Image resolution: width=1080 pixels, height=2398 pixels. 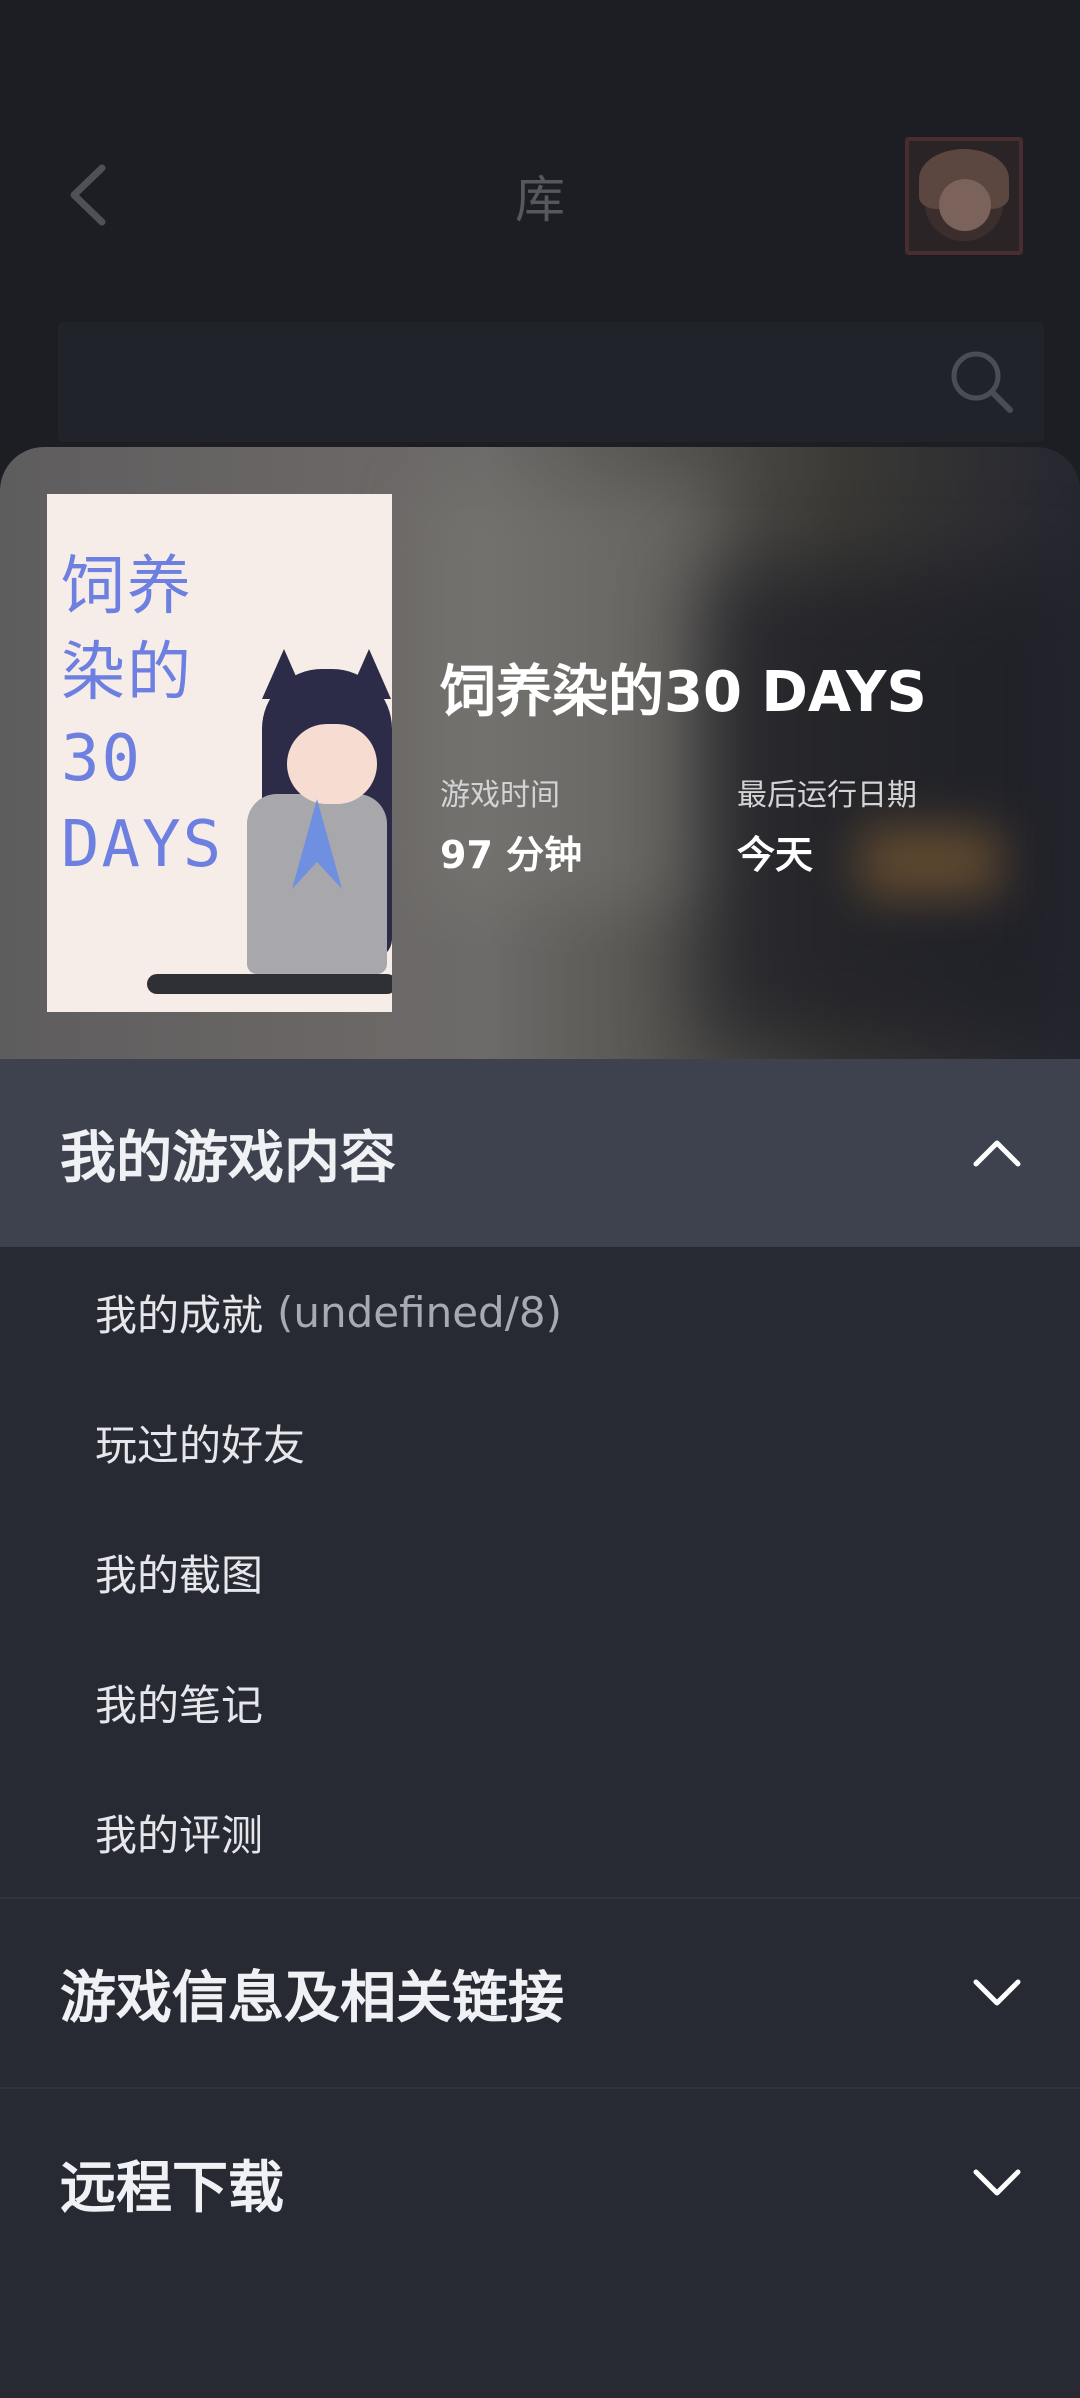 What do you see at coordinates (827, 795) in the screenshot?
I see `last-run-label: 最后运行日期` at bounding box center [827, 795].